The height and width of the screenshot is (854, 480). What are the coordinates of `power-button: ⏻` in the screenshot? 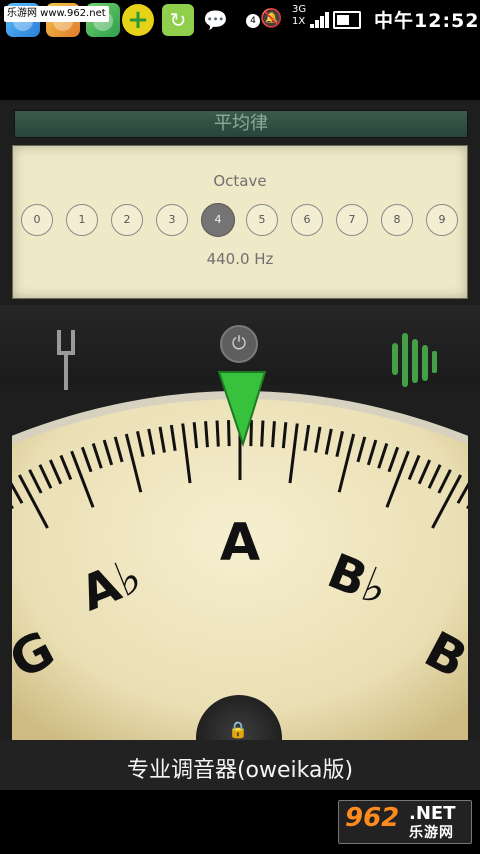 It's located at (239, 344).